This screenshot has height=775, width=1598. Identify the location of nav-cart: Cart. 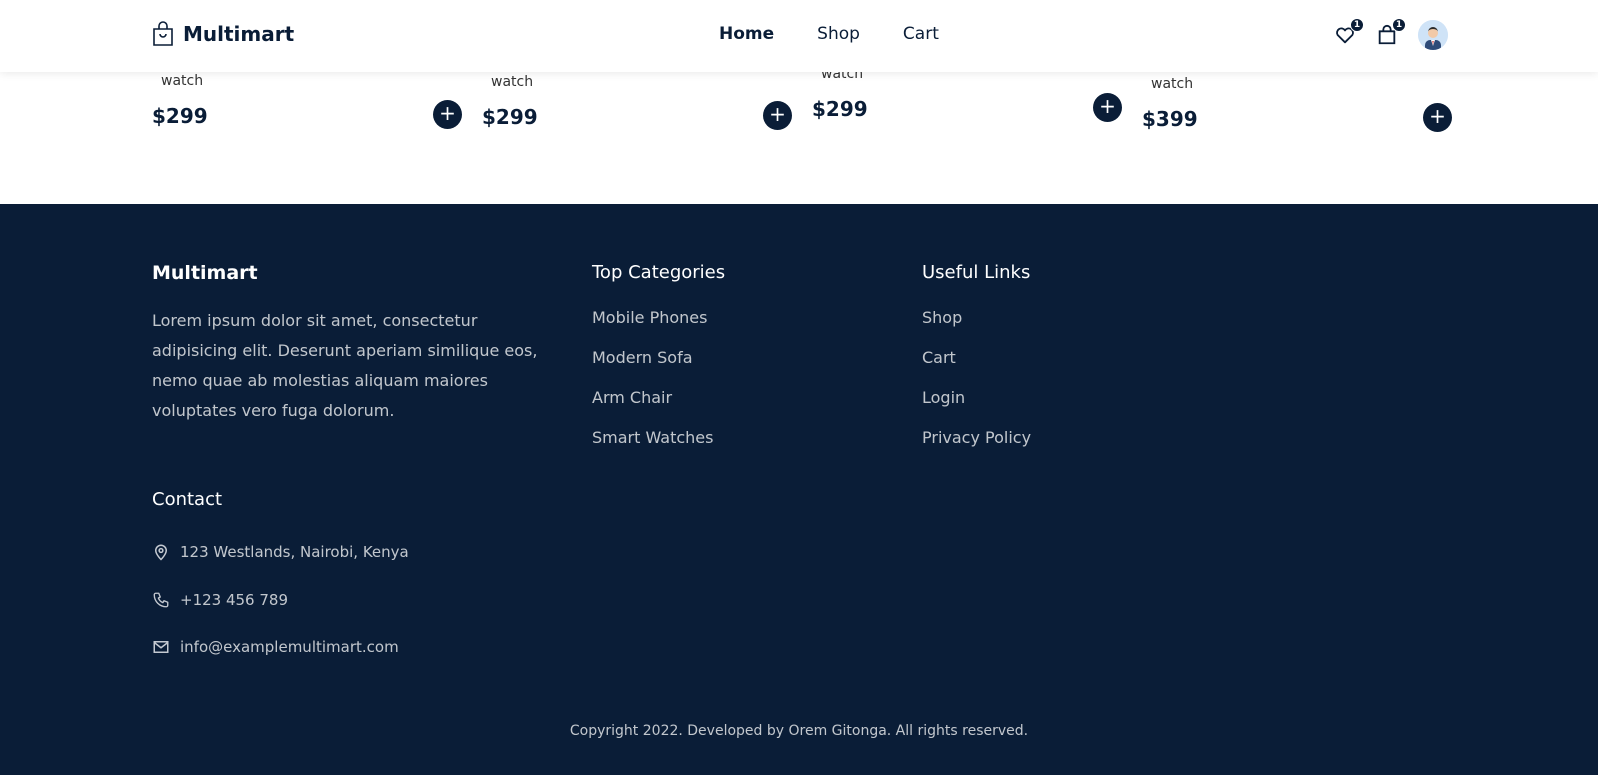
(921, 34).